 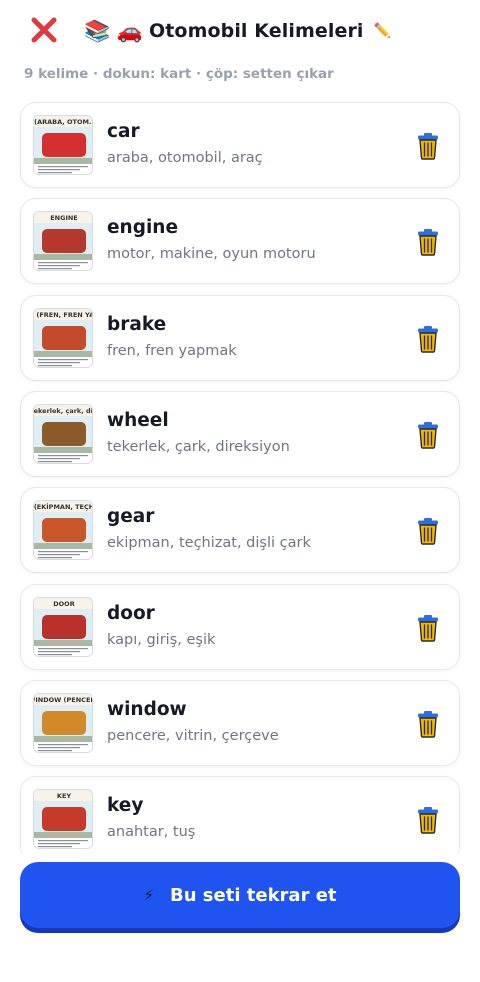 I want to click on word-meaning: anahtar, tuş, so click(x=151, y=832).